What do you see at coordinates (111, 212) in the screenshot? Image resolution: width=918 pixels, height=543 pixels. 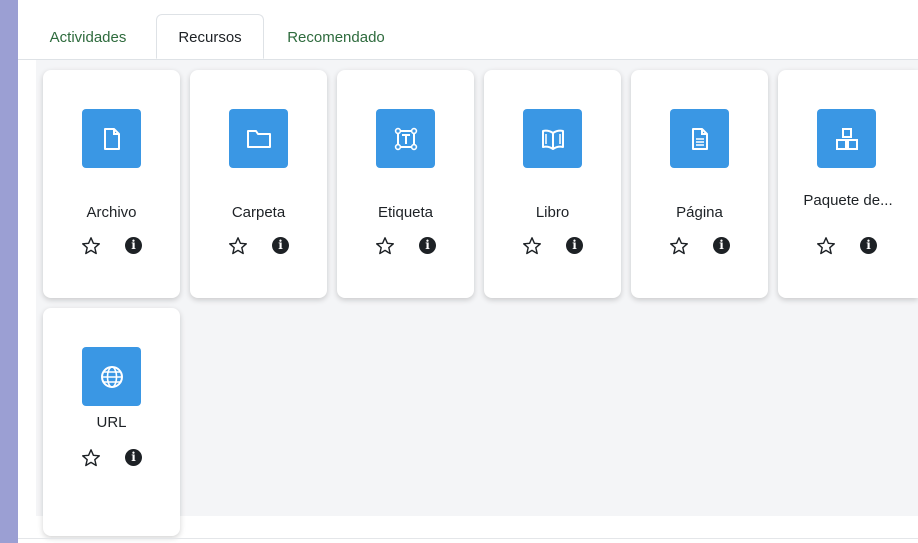 I see `resource-label: Archivo` at bounding box center [111, 212].